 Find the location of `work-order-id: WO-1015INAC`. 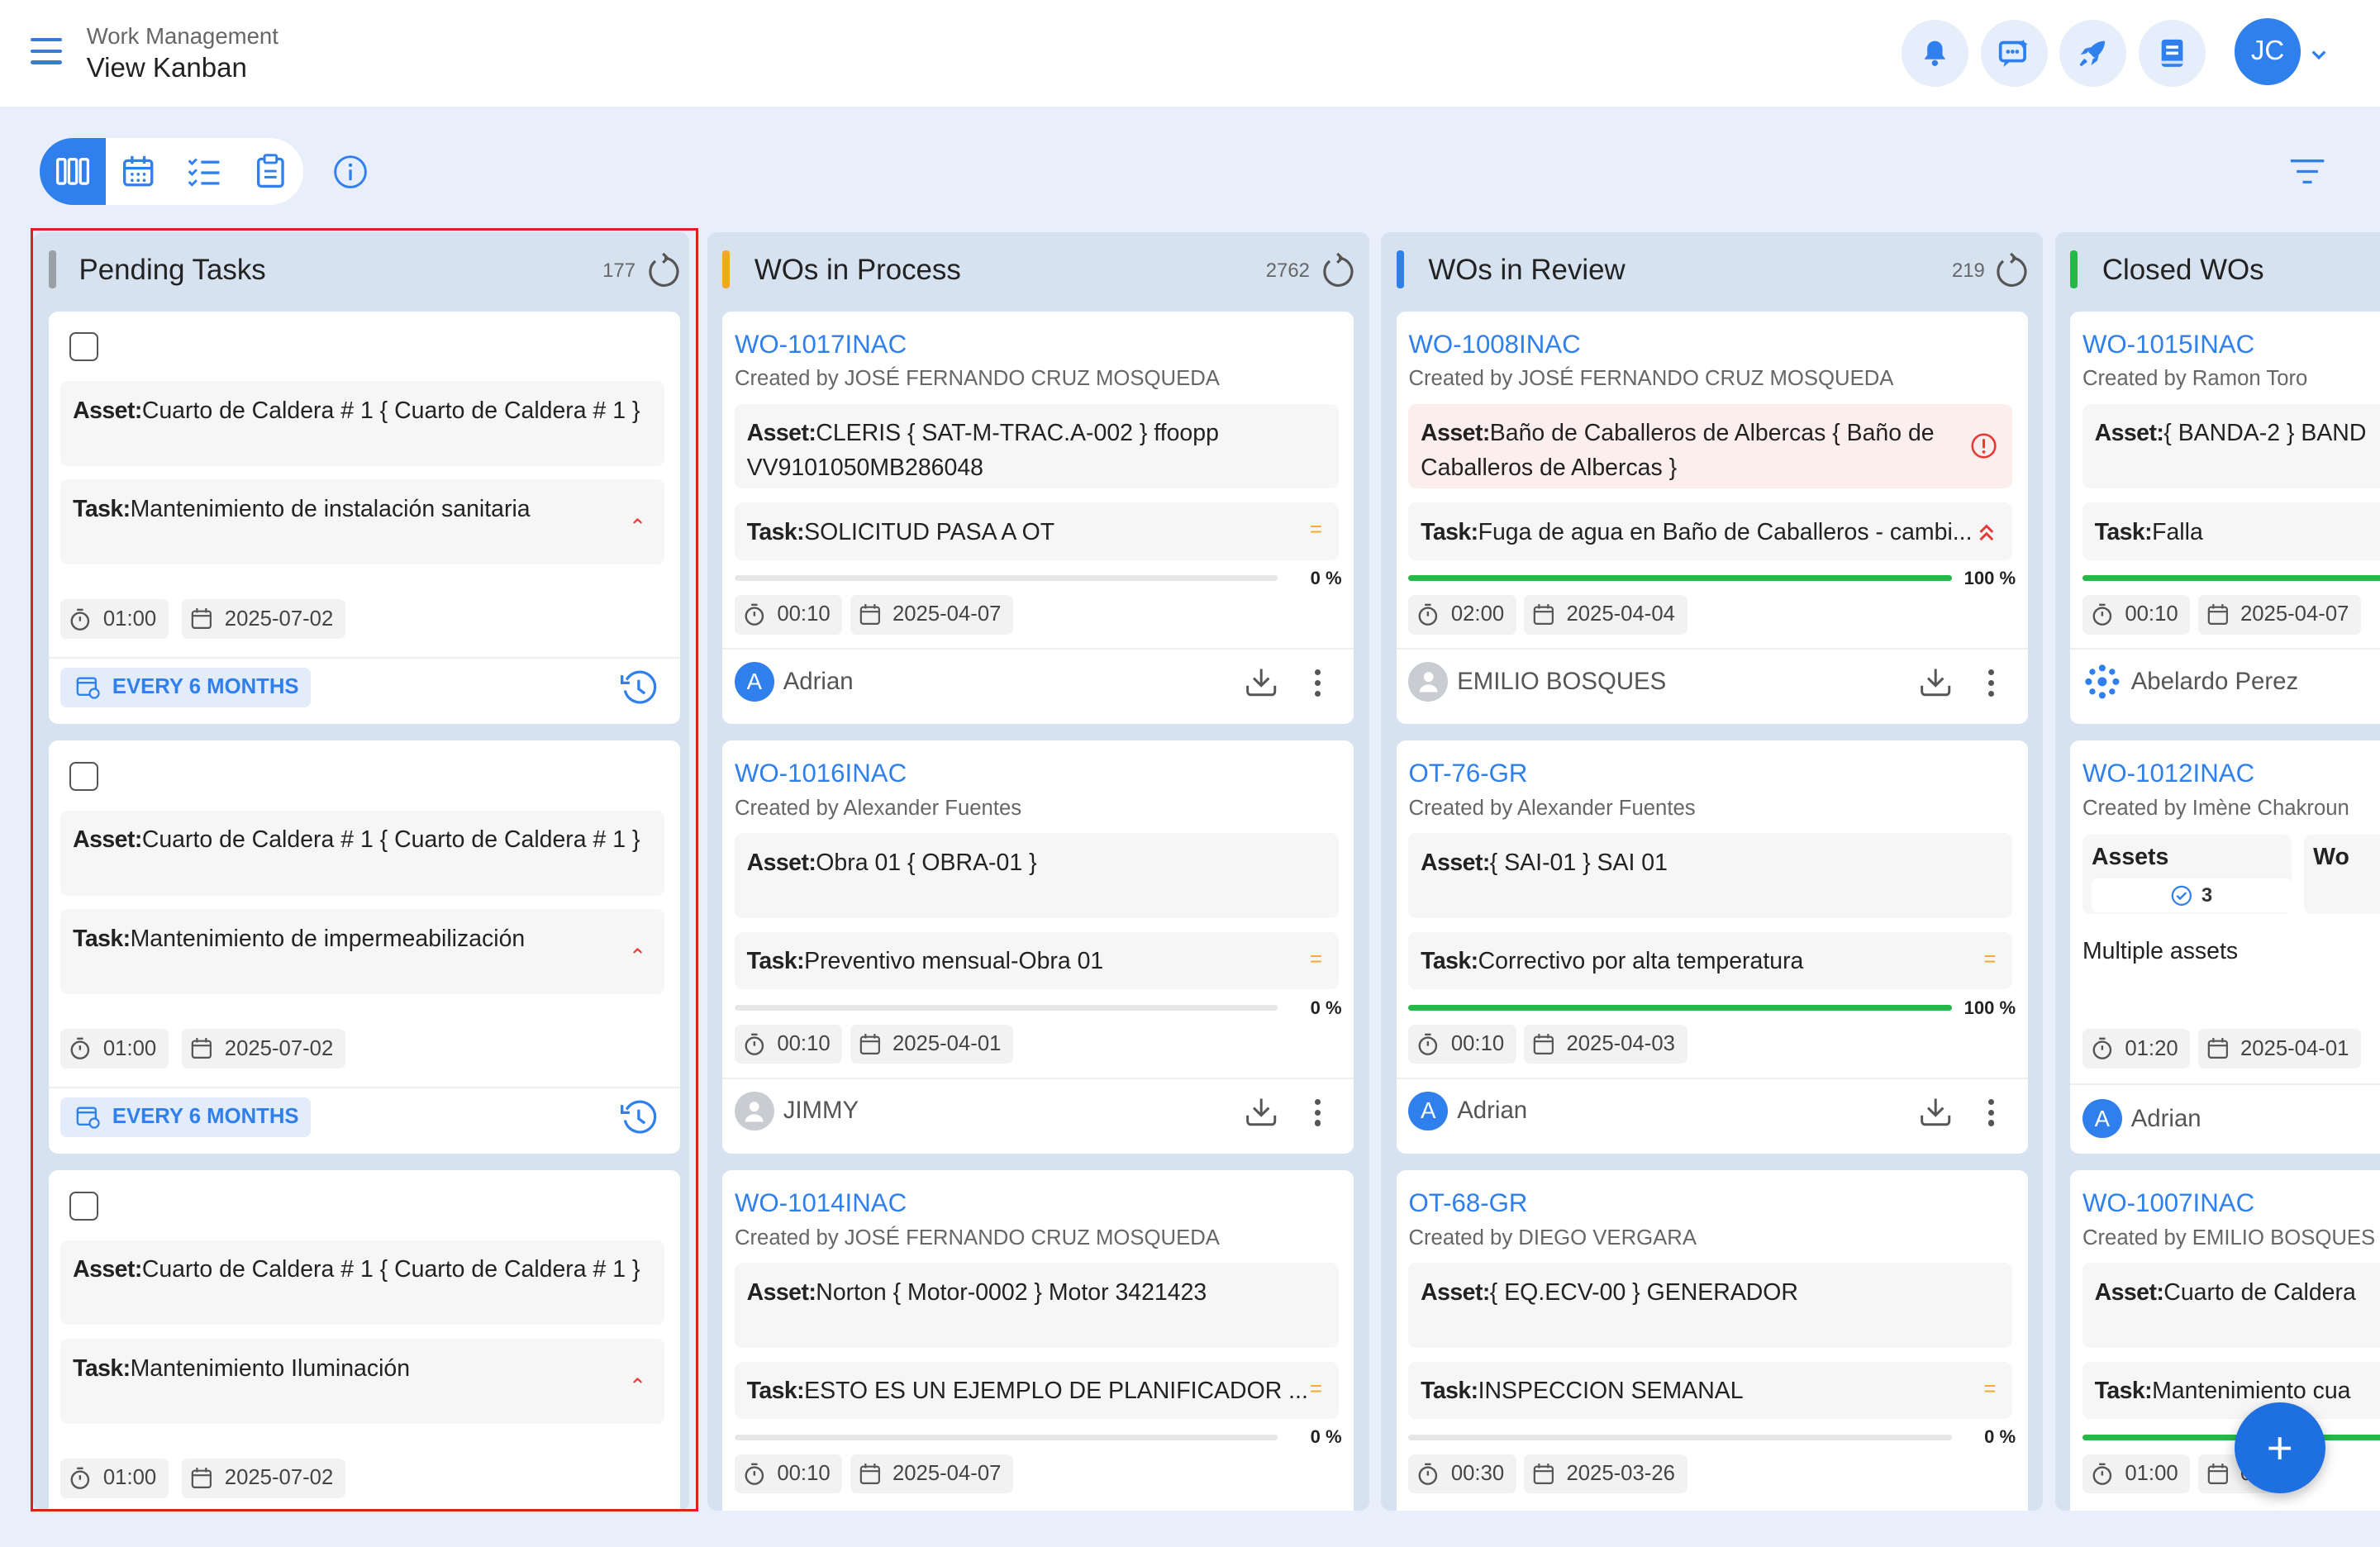

work-order-id: WO-1015INAC is located at coordinates (2168, 344).